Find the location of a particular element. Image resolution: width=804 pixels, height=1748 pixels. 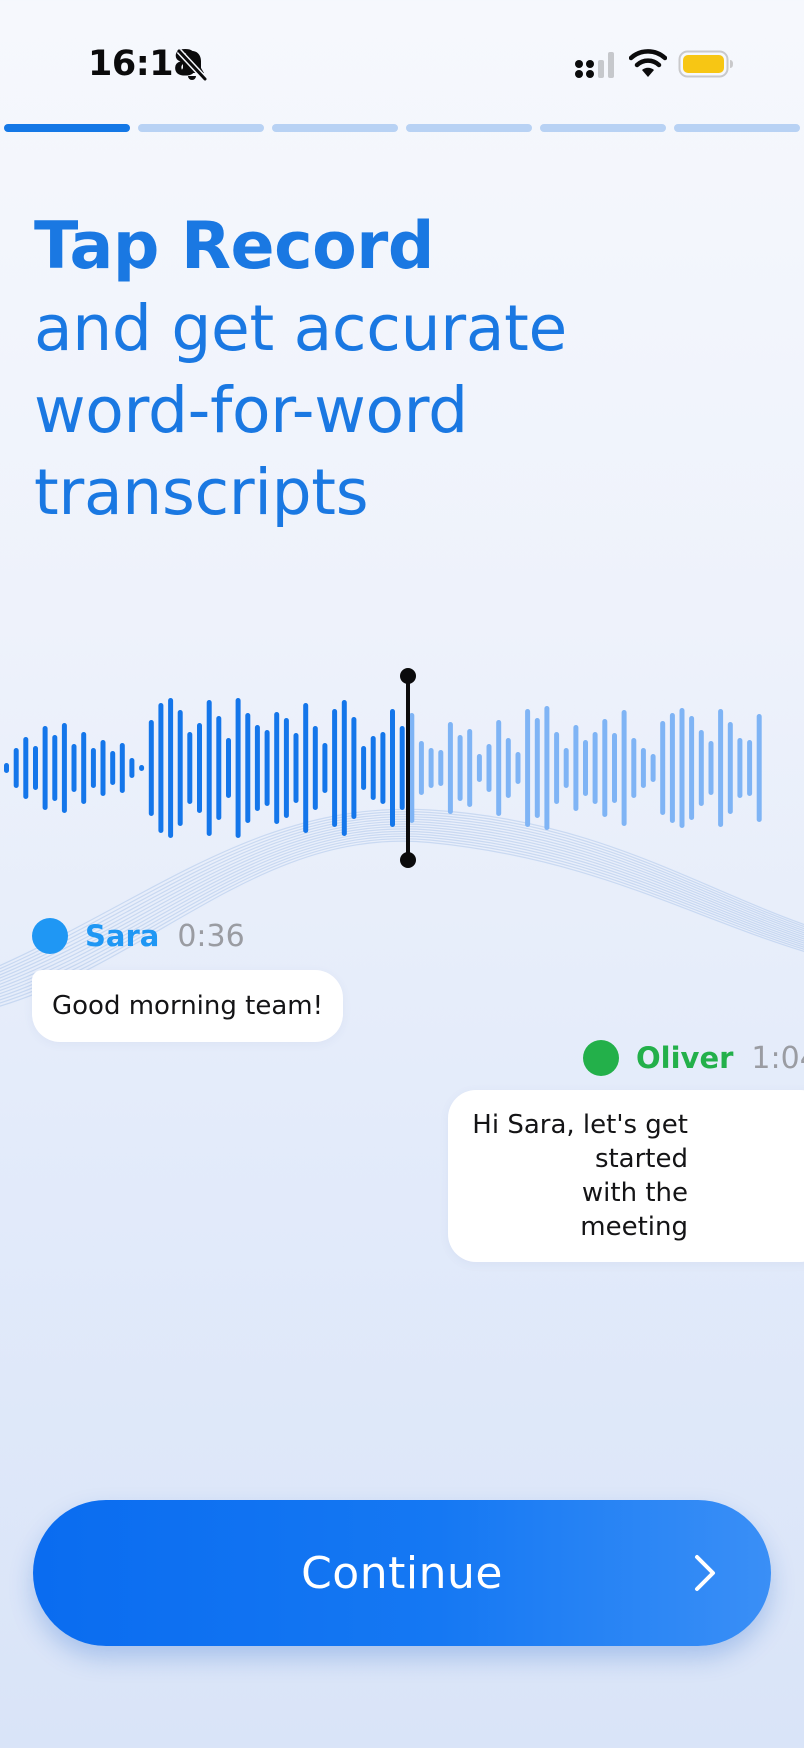

speaker-timestamp: 0:36 is located at coordinates (211, 936).